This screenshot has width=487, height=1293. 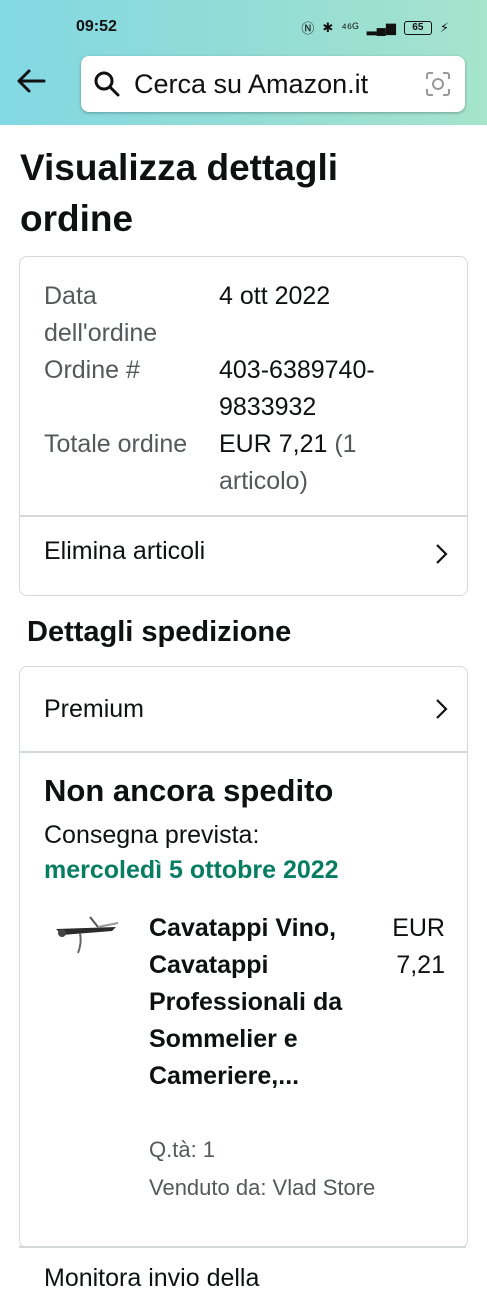 I want to click on back-arrow-icon, so click(x=31, y=81).